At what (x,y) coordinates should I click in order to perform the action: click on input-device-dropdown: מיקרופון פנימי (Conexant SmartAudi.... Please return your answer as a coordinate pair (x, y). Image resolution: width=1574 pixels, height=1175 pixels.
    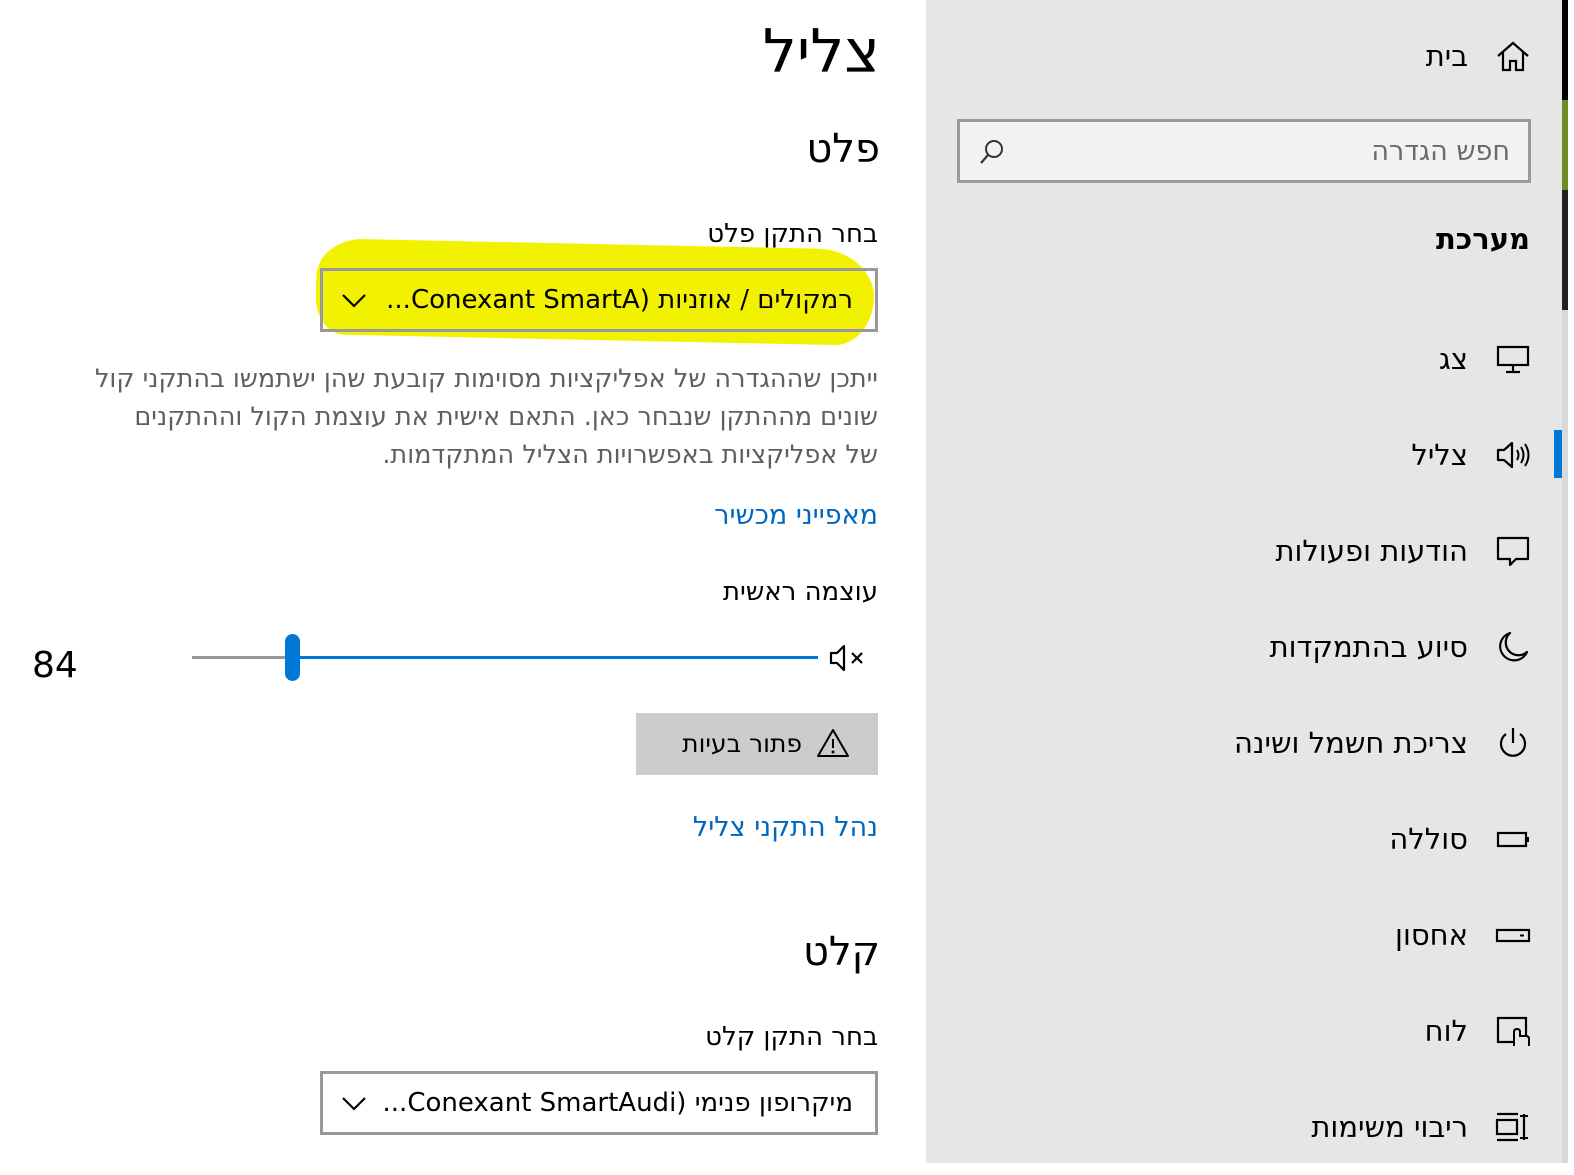
    Looking at the image, I should click on (599, 1103).